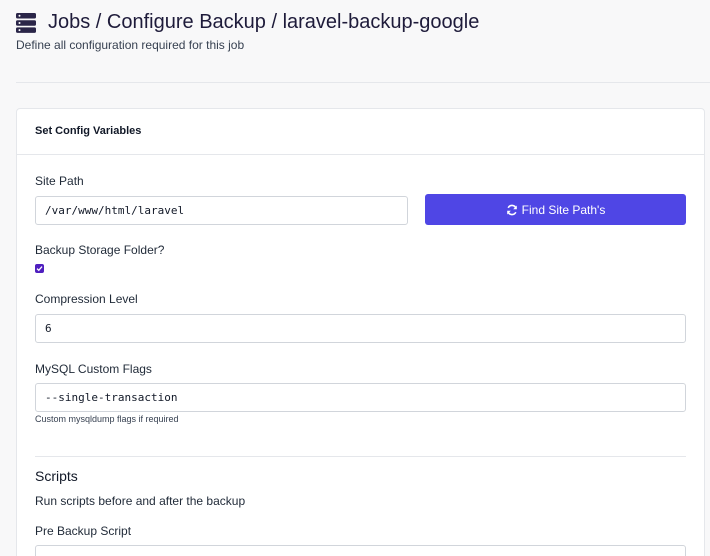  I want to click on backup-storage-checkbox, so click(39, 268).